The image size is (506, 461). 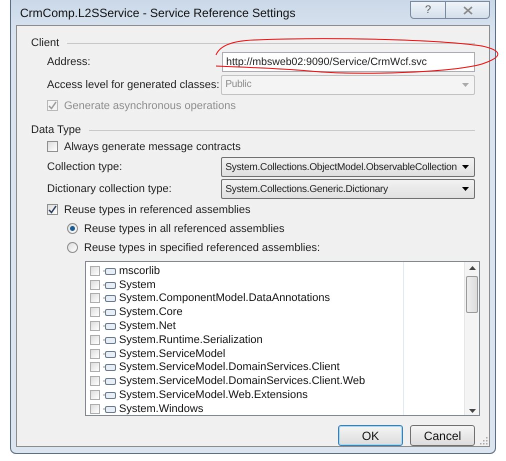 I want to click on assembly-name: System.ComponentModel.DataAnnotations, so click(x=224, y=298).